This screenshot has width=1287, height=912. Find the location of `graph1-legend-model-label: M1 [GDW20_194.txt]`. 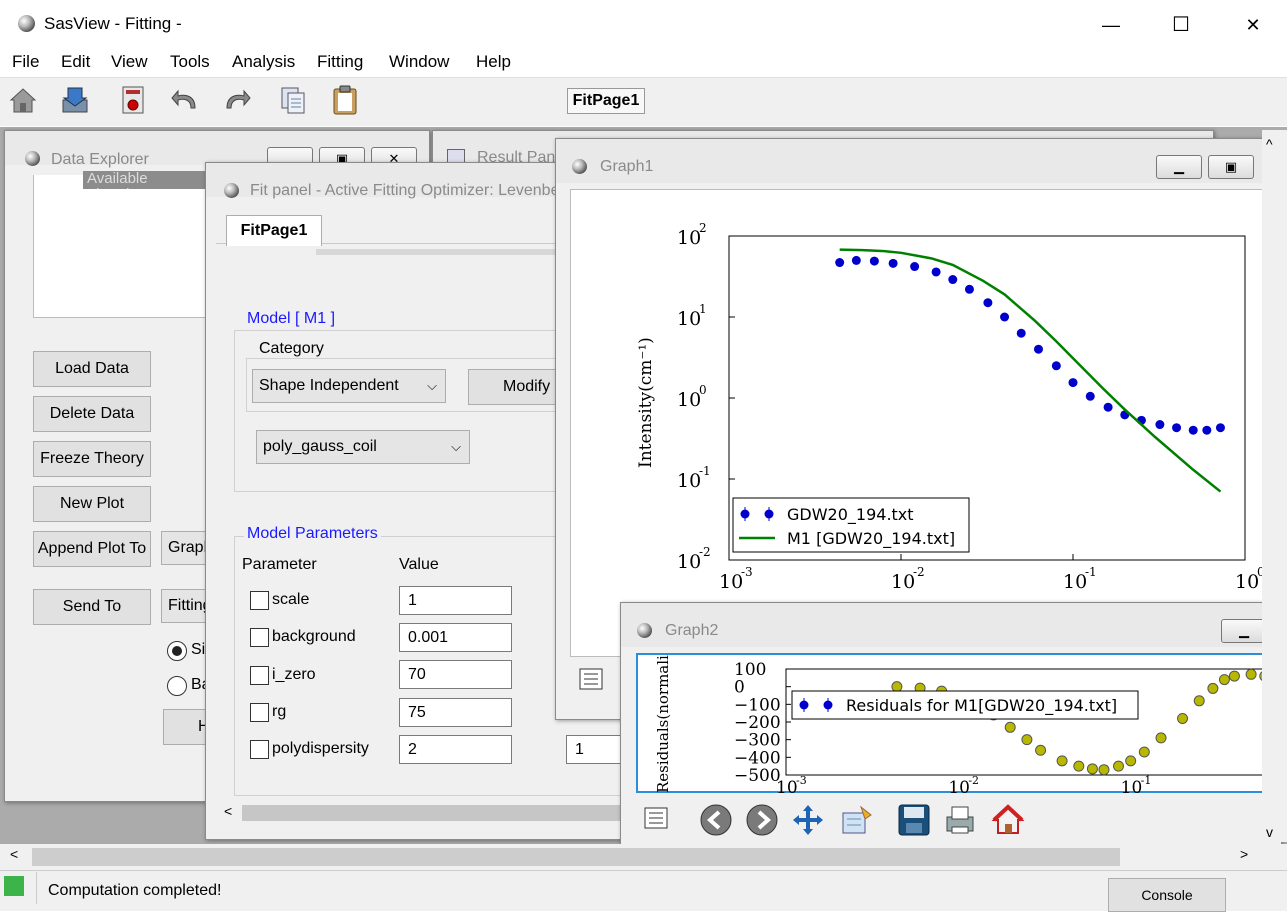

graph1-legend-model-label: M1 [GDW20_194.txt] is located at coordinates (871, 539).